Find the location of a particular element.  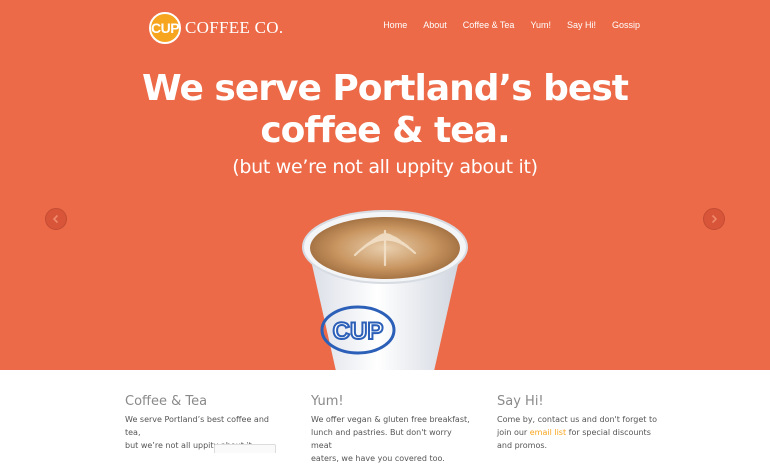

nav-say-hi: Say Hi! is located at coordinates (581, 25).